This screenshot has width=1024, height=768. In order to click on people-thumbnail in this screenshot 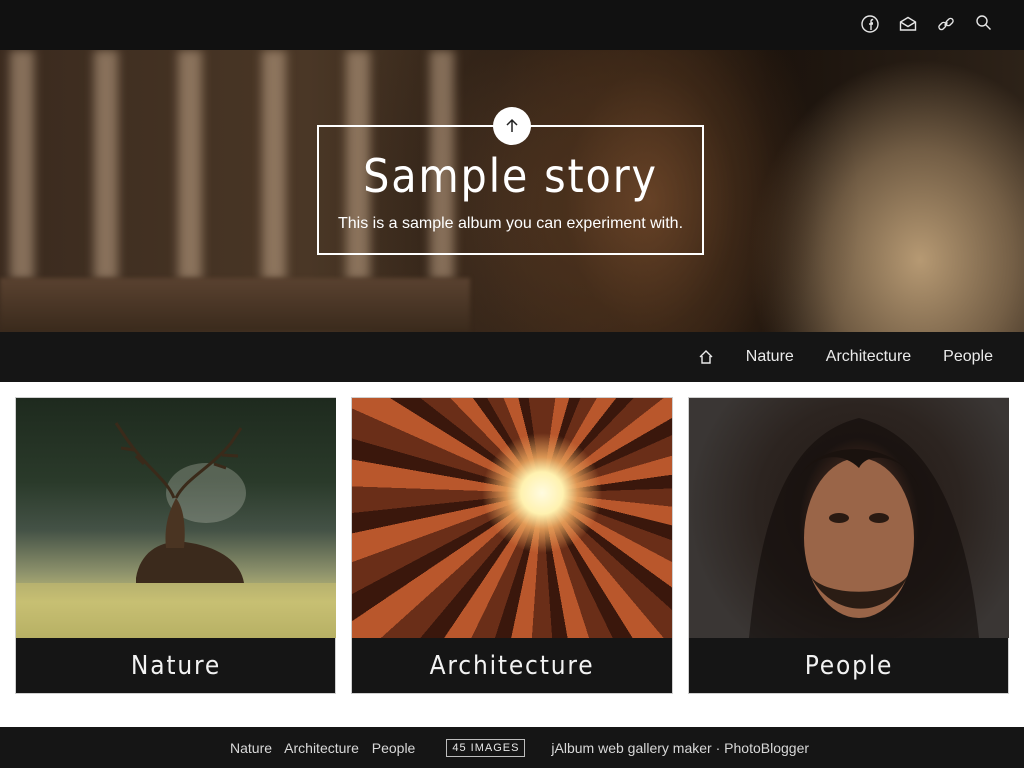, I will do `click(848, 518)`.